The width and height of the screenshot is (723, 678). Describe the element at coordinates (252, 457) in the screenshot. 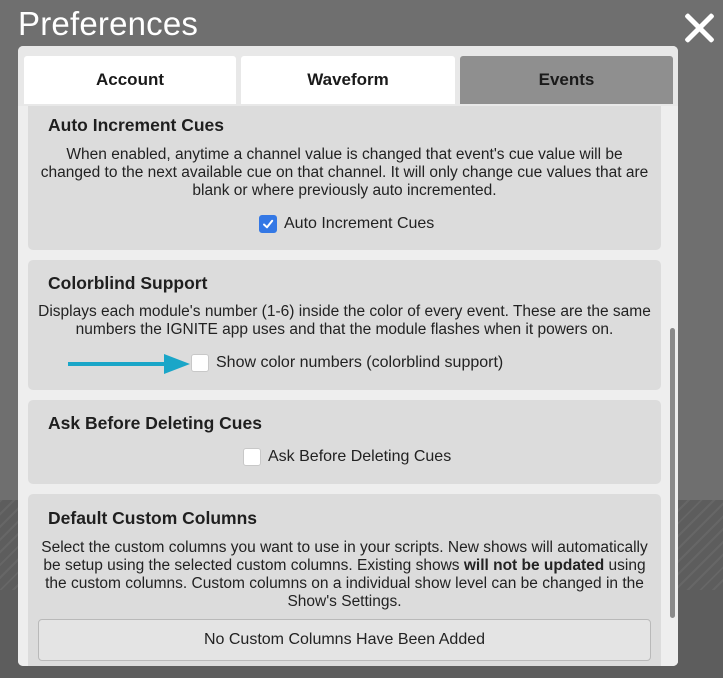

I see `ask-delete-checkbox` at that location.